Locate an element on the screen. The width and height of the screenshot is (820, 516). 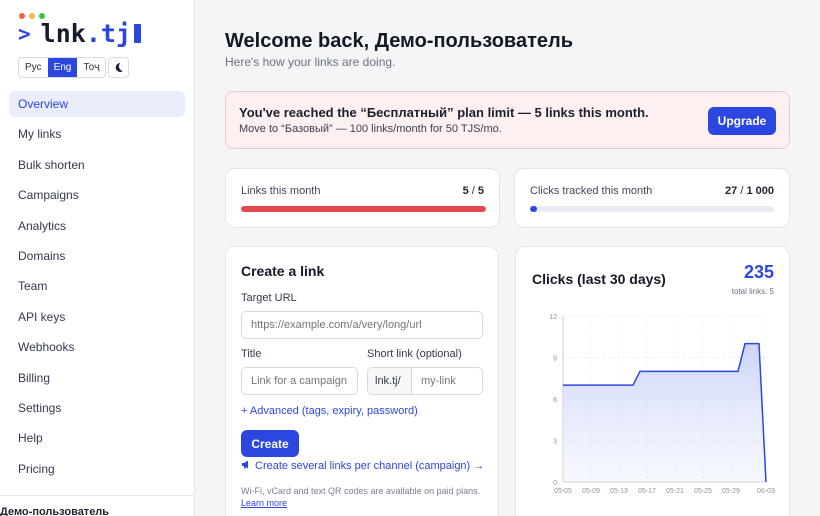
sidebar-item-webhooks: Webhooks is located at coordinates (97, 347).